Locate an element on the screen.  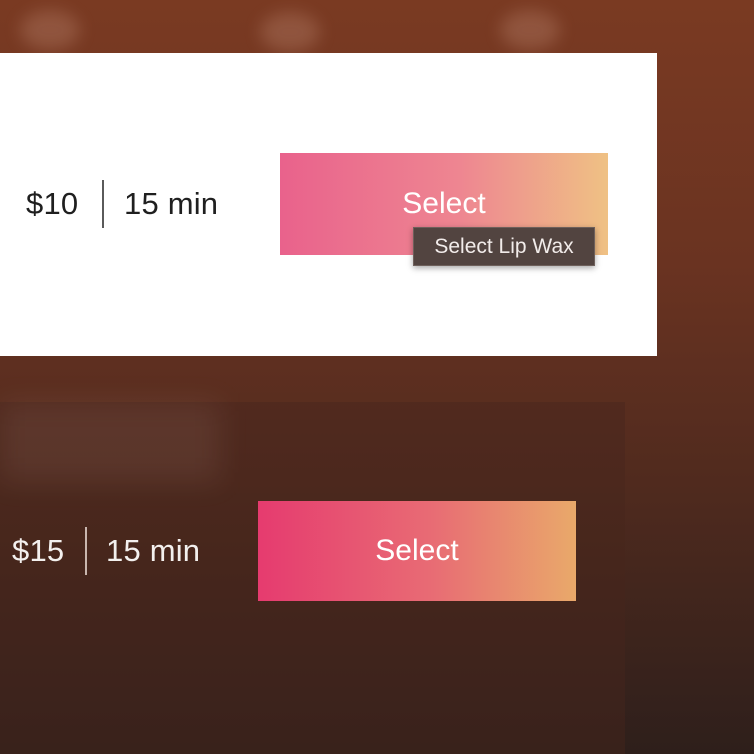
select-button: Select is located at coordinates (417, 551).